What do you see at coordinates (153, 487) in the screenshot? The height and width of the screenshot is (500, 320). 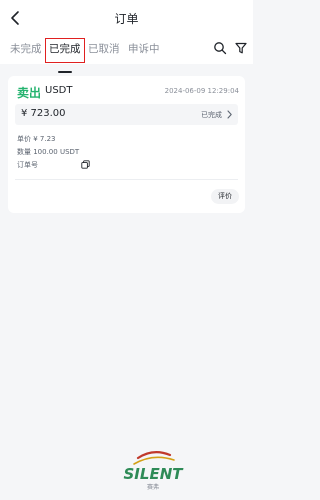 I see `watermark-subtext: 赛弗` at bounding box center [153, 487].